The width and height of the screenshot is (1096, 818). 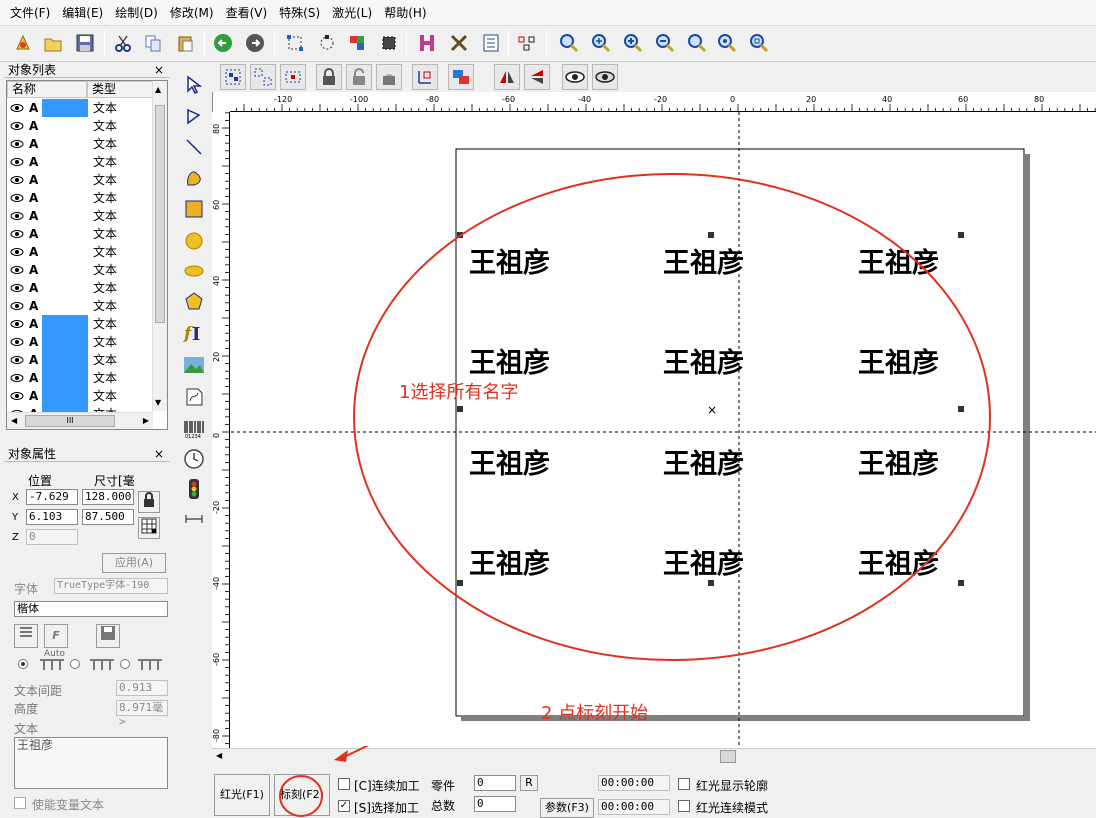 What do you see at coordinates (194, 429) in the screenshot?
I see `barcode-tool-icon: 01234` at bounding box center [194, 429].